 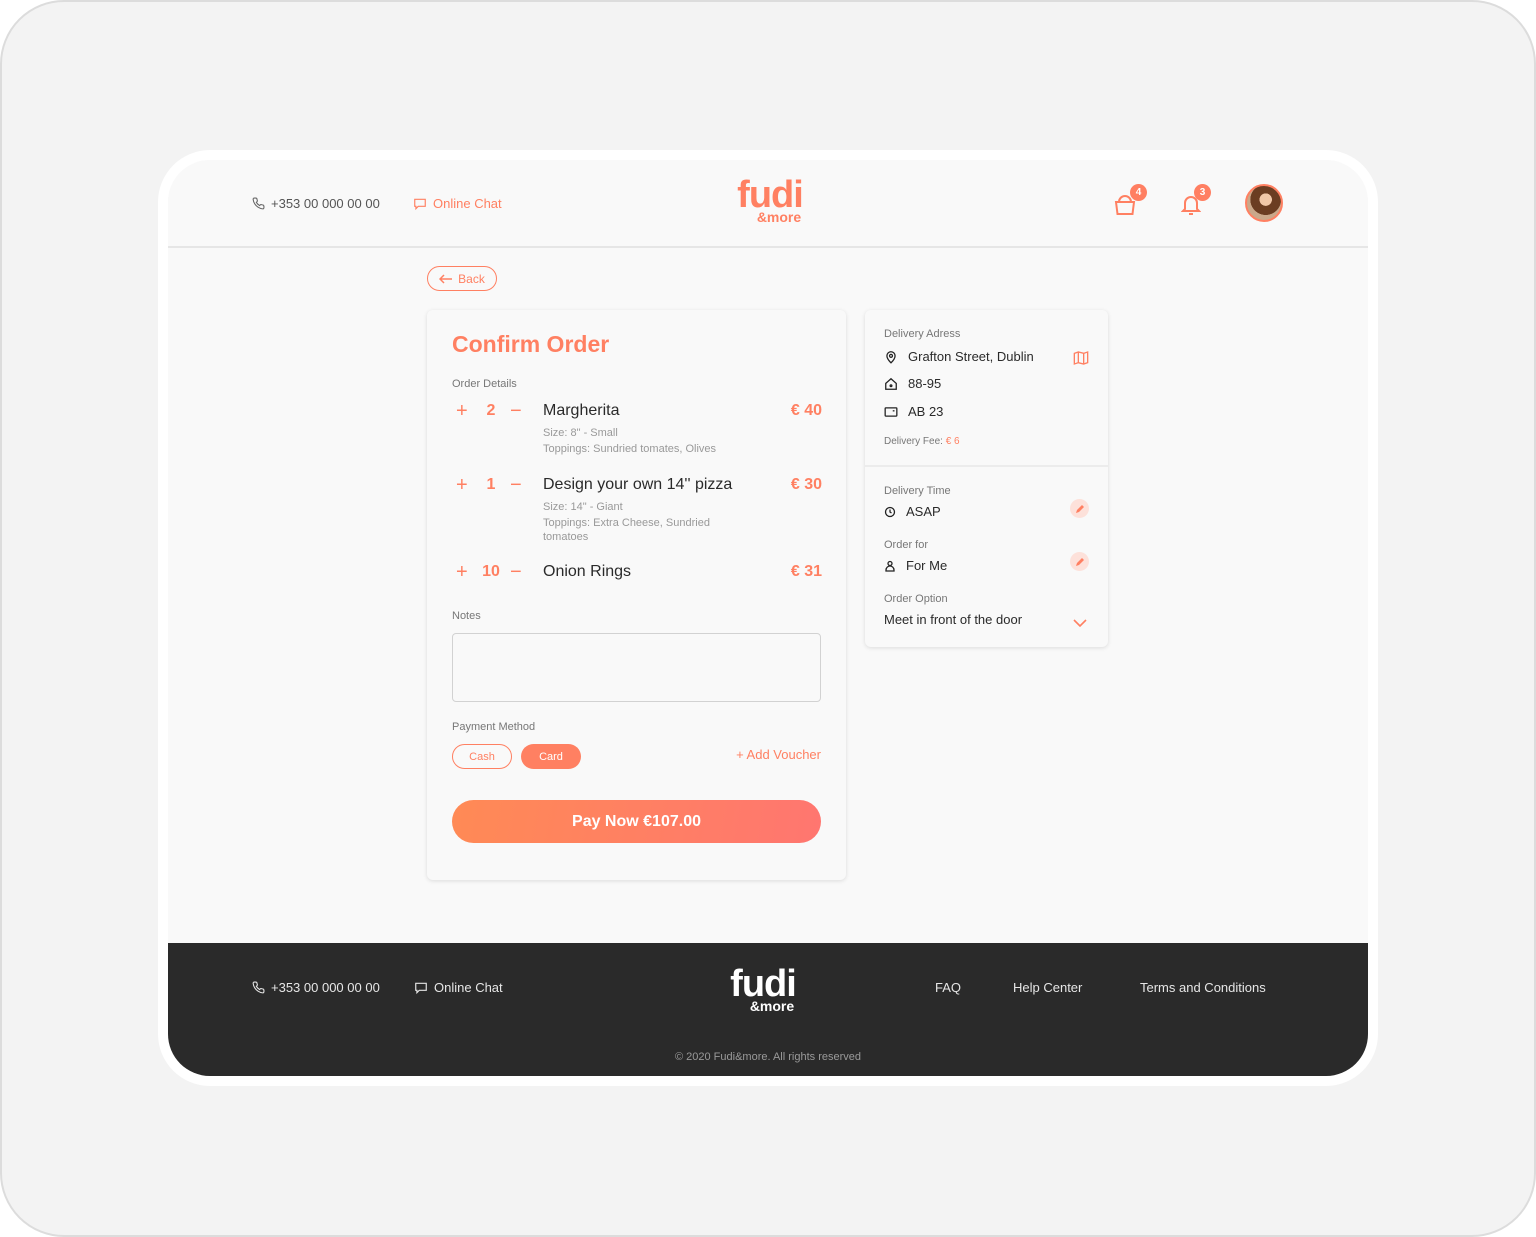 What do you see at coordinates (468, 987) in the screenshot?
I see `footer-chat-label: Online Chat` at bounding box center [468, 987].